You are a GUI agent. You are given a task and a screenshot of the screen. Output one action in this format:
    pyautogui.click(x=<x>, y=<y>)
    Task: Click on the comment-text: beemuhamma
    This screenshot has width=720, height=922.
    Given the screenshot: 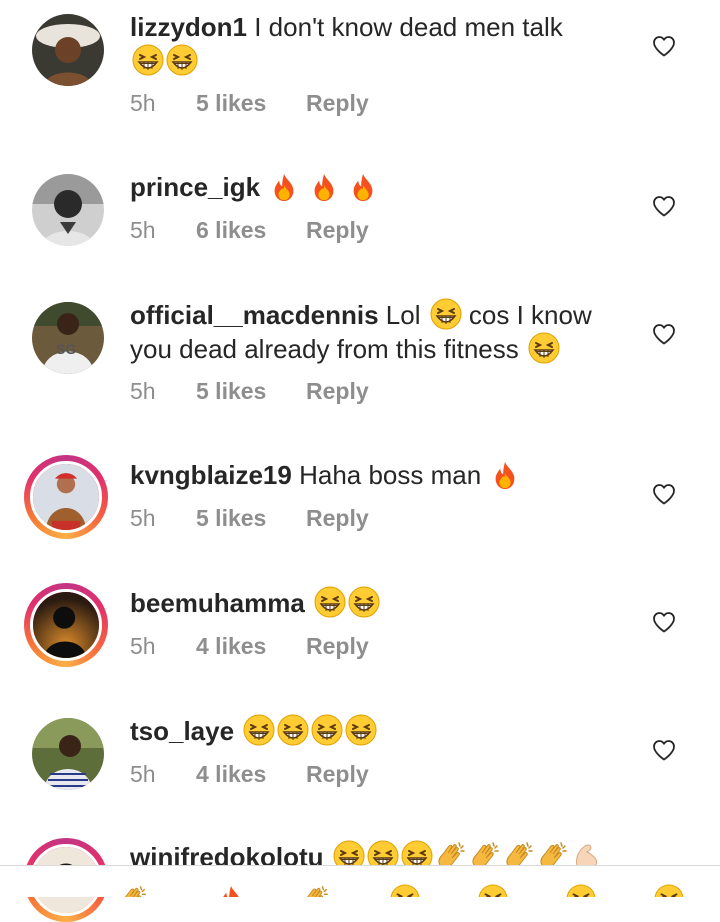 What is the action you would take?
    pyautogui.click(x=375, y=603)
    